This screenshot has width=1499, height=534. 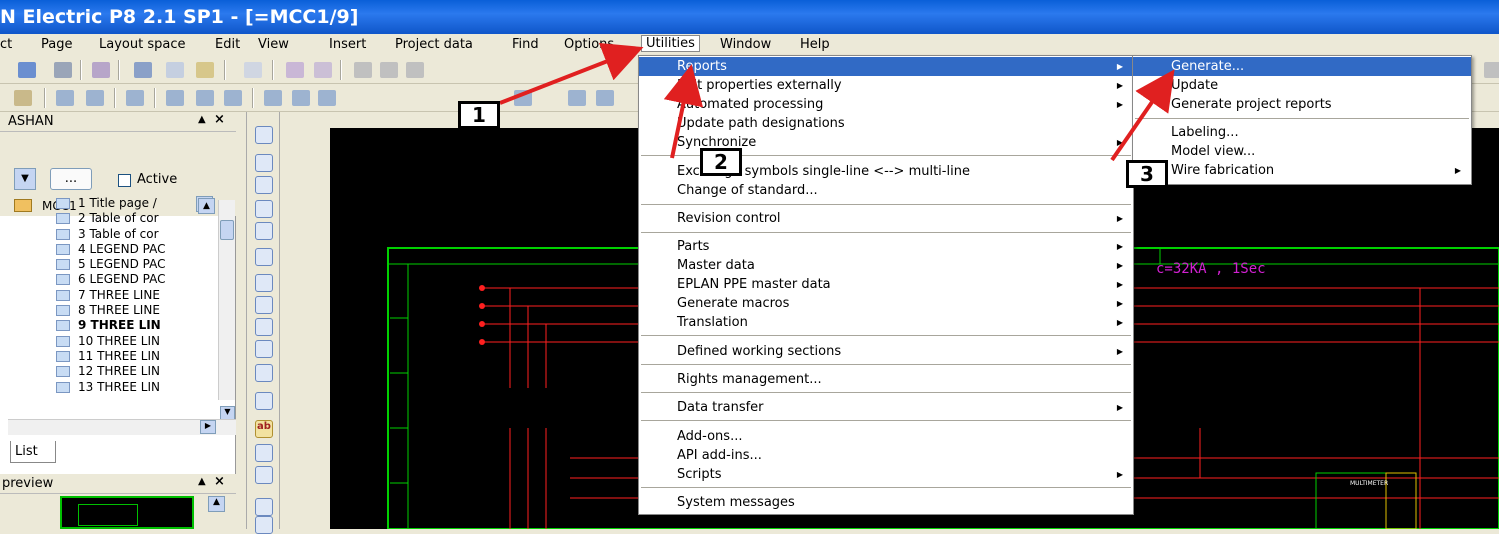 What do you see at coordinates (886, 502) in the screenshot?
I see `menu-item-system-messages: System messages` at bounding box center [886, 502].